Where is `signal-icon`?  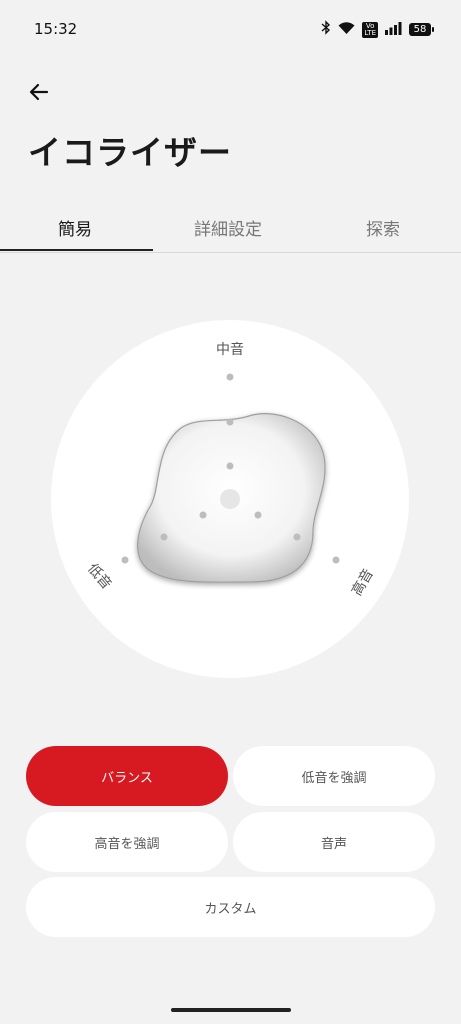
signal-icon is located at coordinates (393, 29).